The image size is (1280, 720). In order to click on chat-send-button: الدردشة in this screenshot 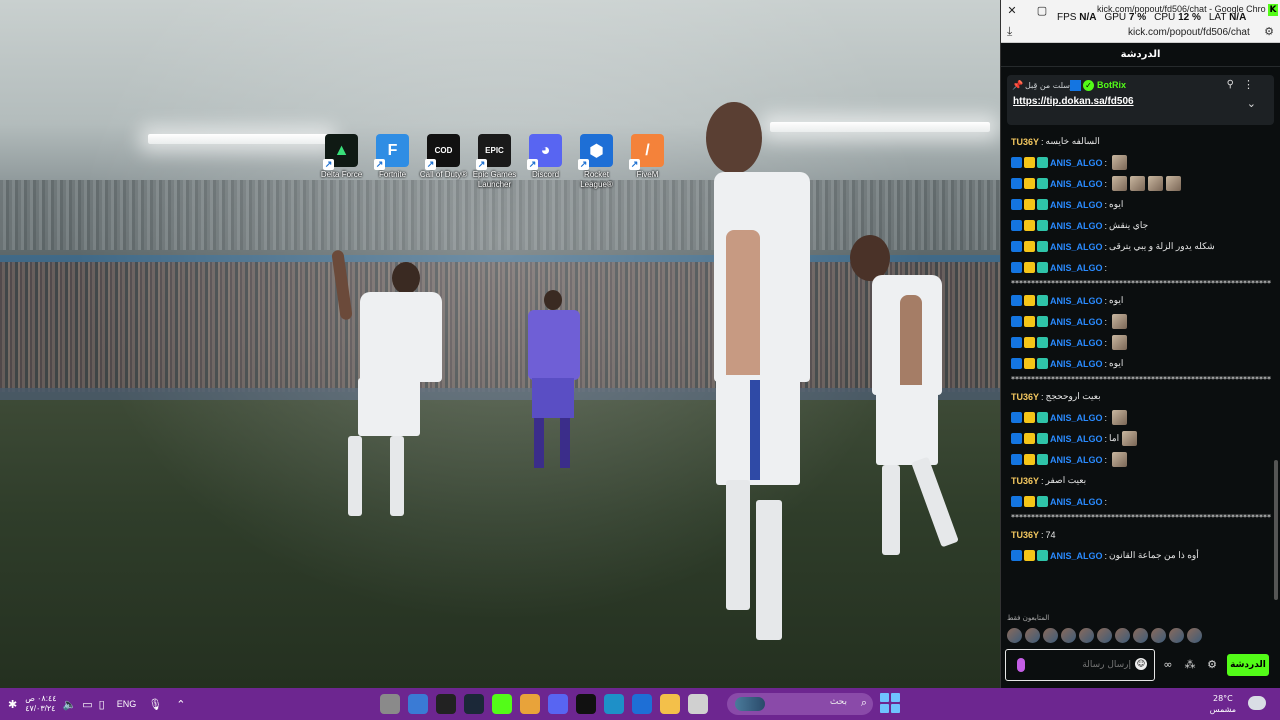, I will do `click(1248, 665)`.